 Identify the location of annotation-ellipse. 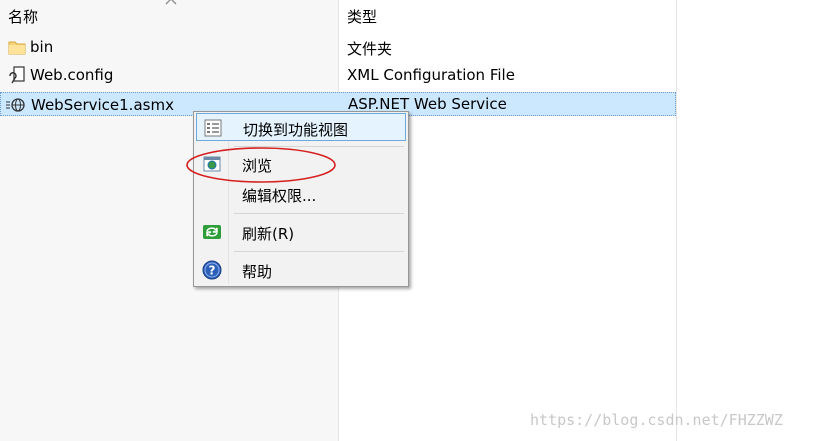
(261, 165).